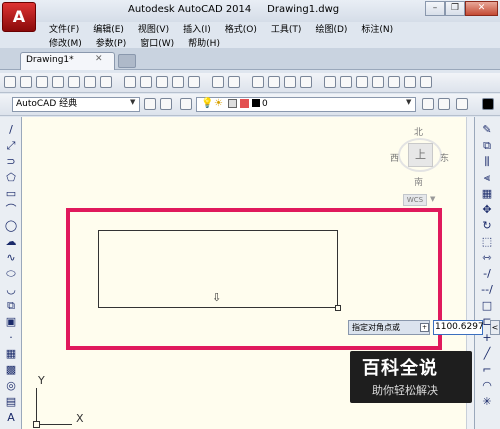 This screenshot has width=500, height=429. I want to click on zoom-realtime-icon, so click(274, 82).